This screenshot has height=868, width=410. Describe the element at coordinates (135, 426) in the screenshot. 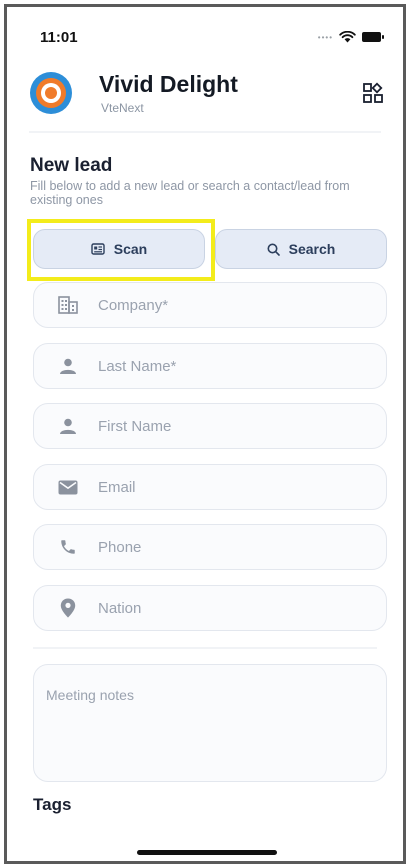

I see `first-name-placeholder: First Name` at that location.